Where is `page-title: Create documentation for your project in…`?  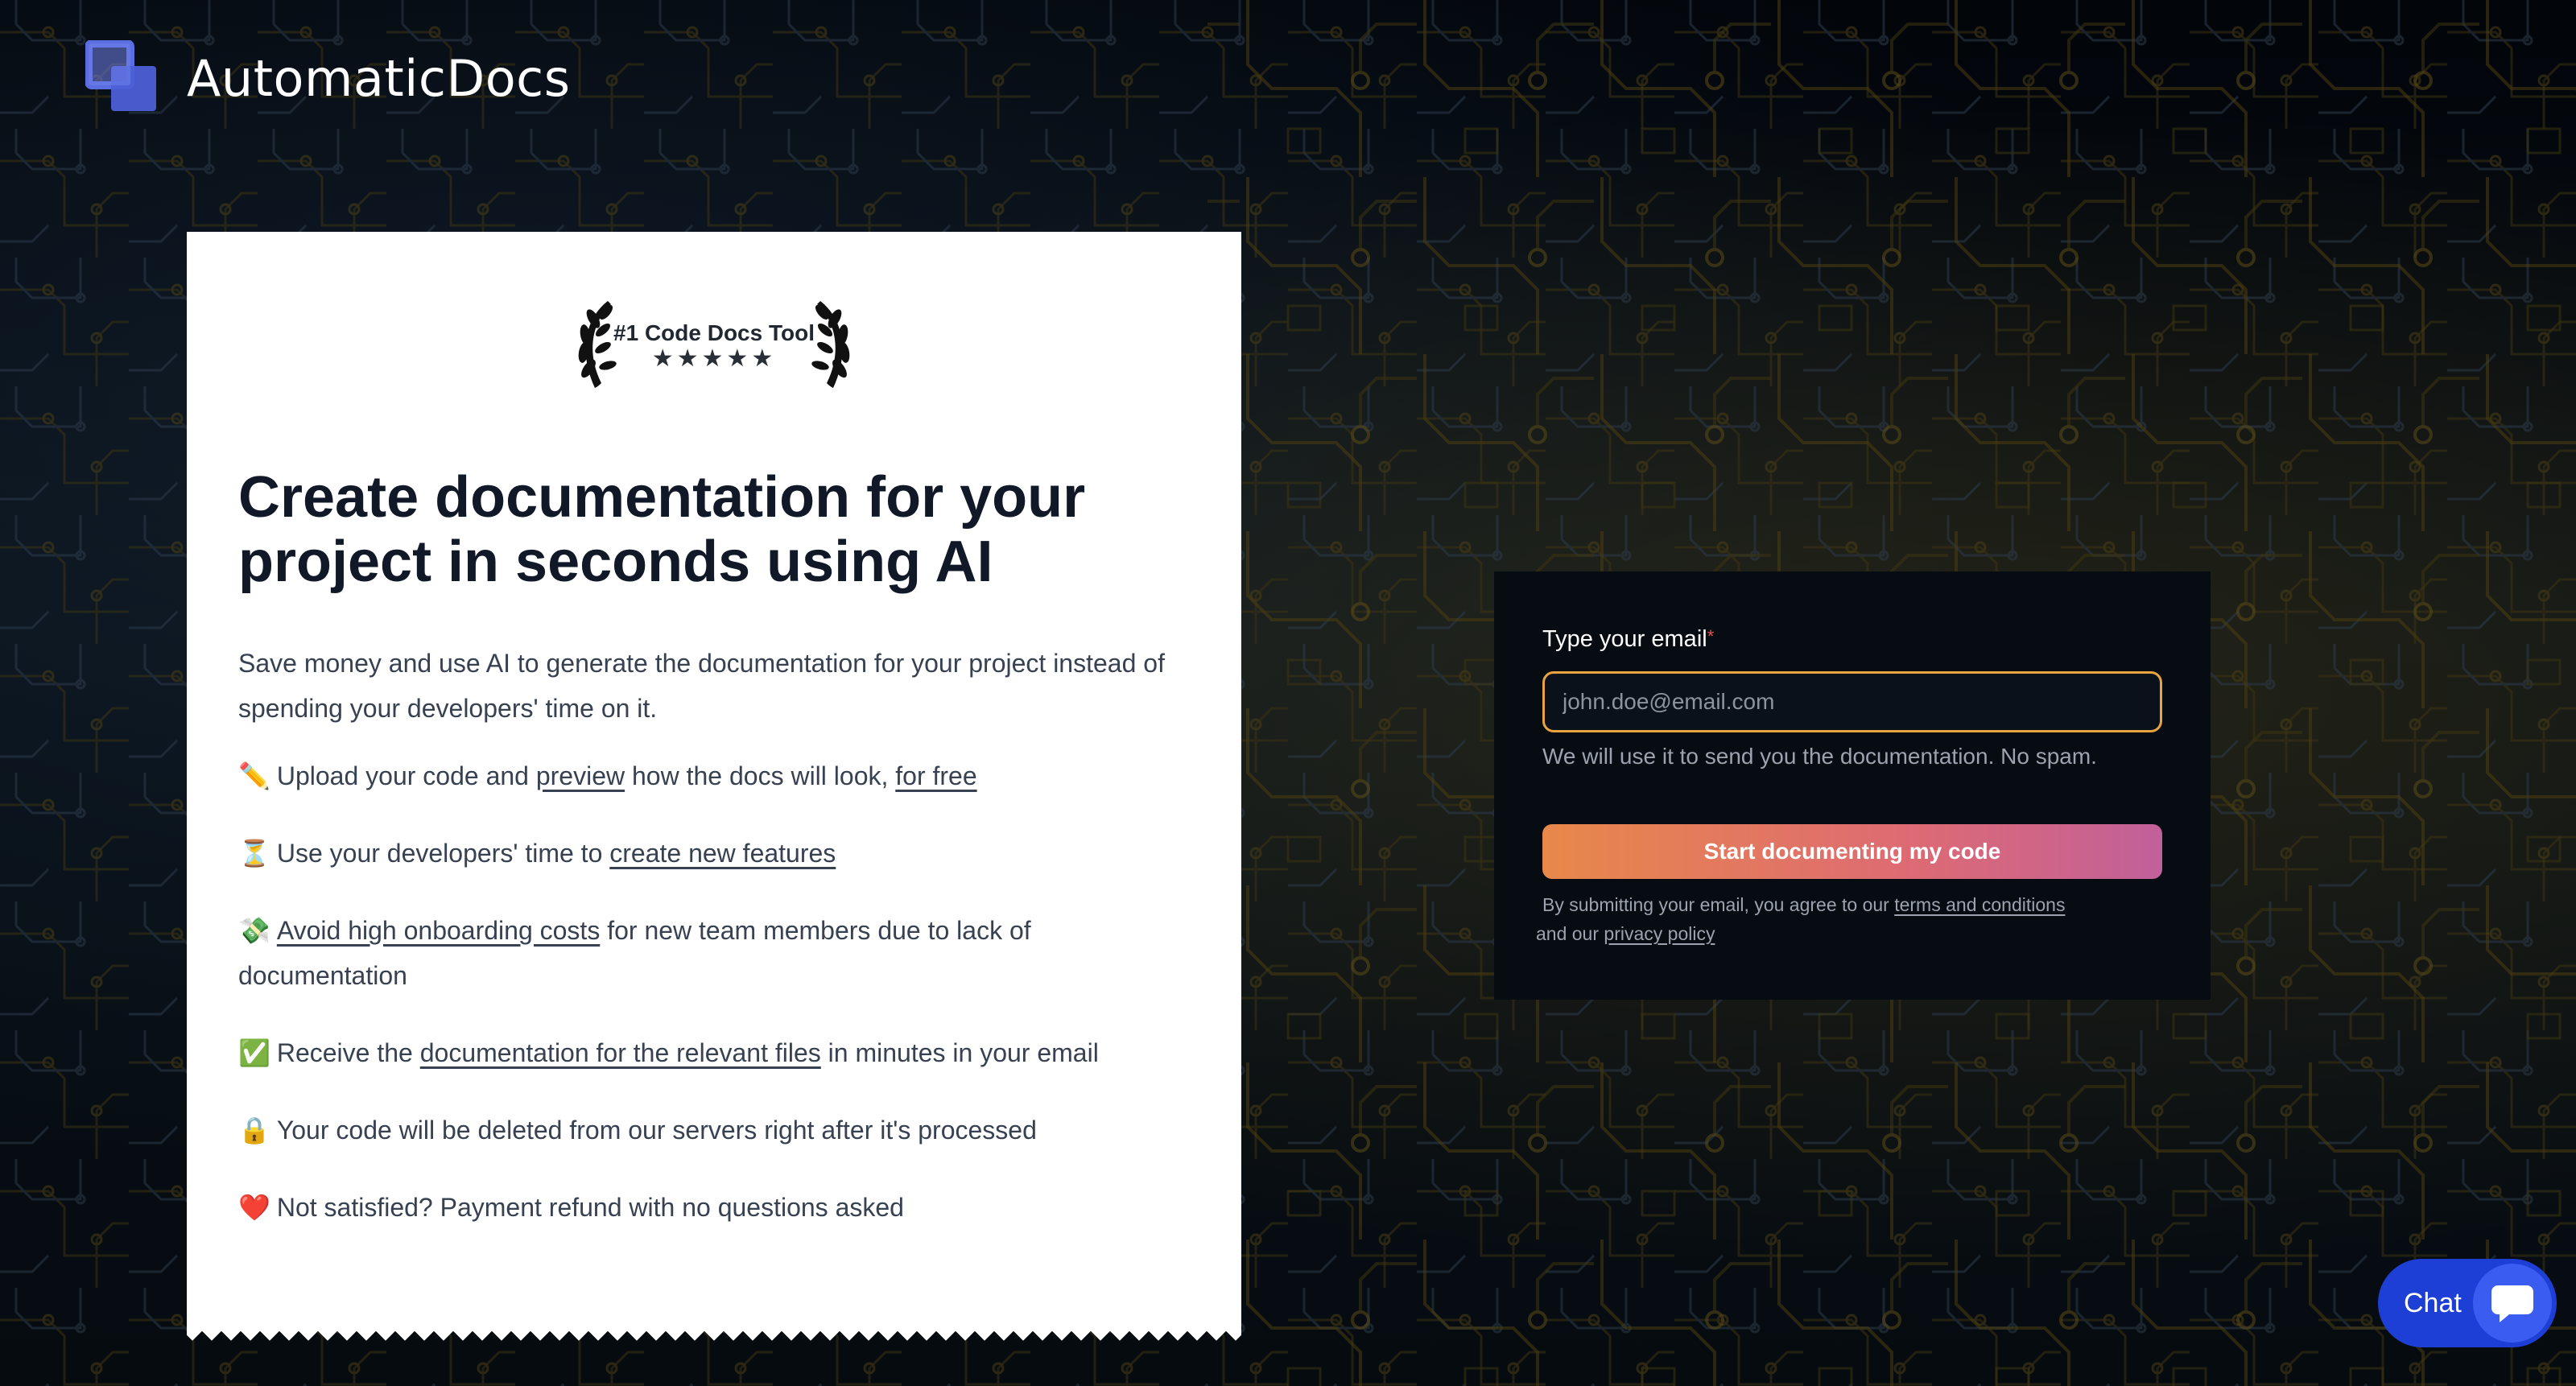
page-title: Create documentation for your project in… is located at coordinates (662, 529).